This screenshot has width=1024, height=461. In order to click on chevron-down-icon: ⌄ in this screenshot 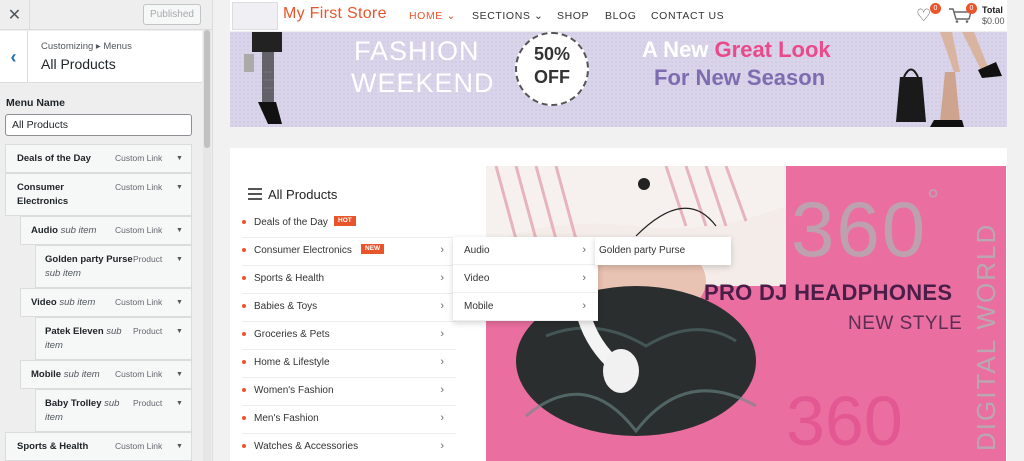, I will do `click(539, 16)`.